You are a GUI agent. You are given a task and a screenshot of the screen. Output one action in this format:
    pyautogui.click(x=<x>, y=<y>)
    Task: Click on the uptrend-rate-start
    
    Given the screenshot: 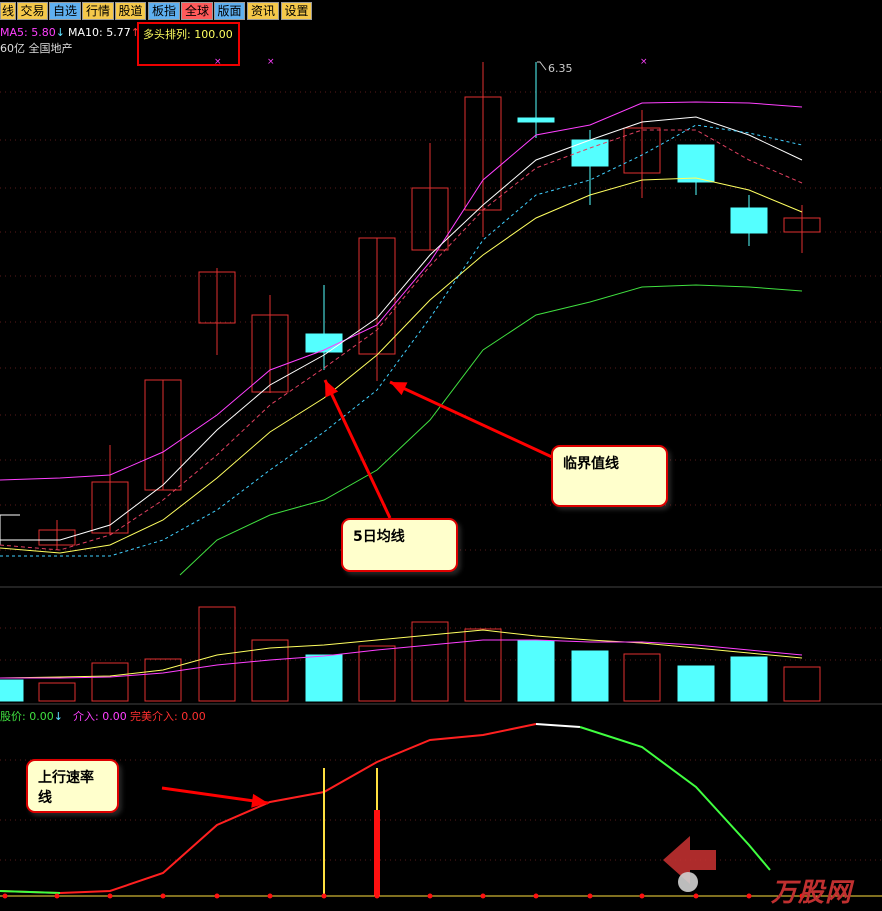 What is the action you would take?
    pyautogui.click(x=30, y=892)
    